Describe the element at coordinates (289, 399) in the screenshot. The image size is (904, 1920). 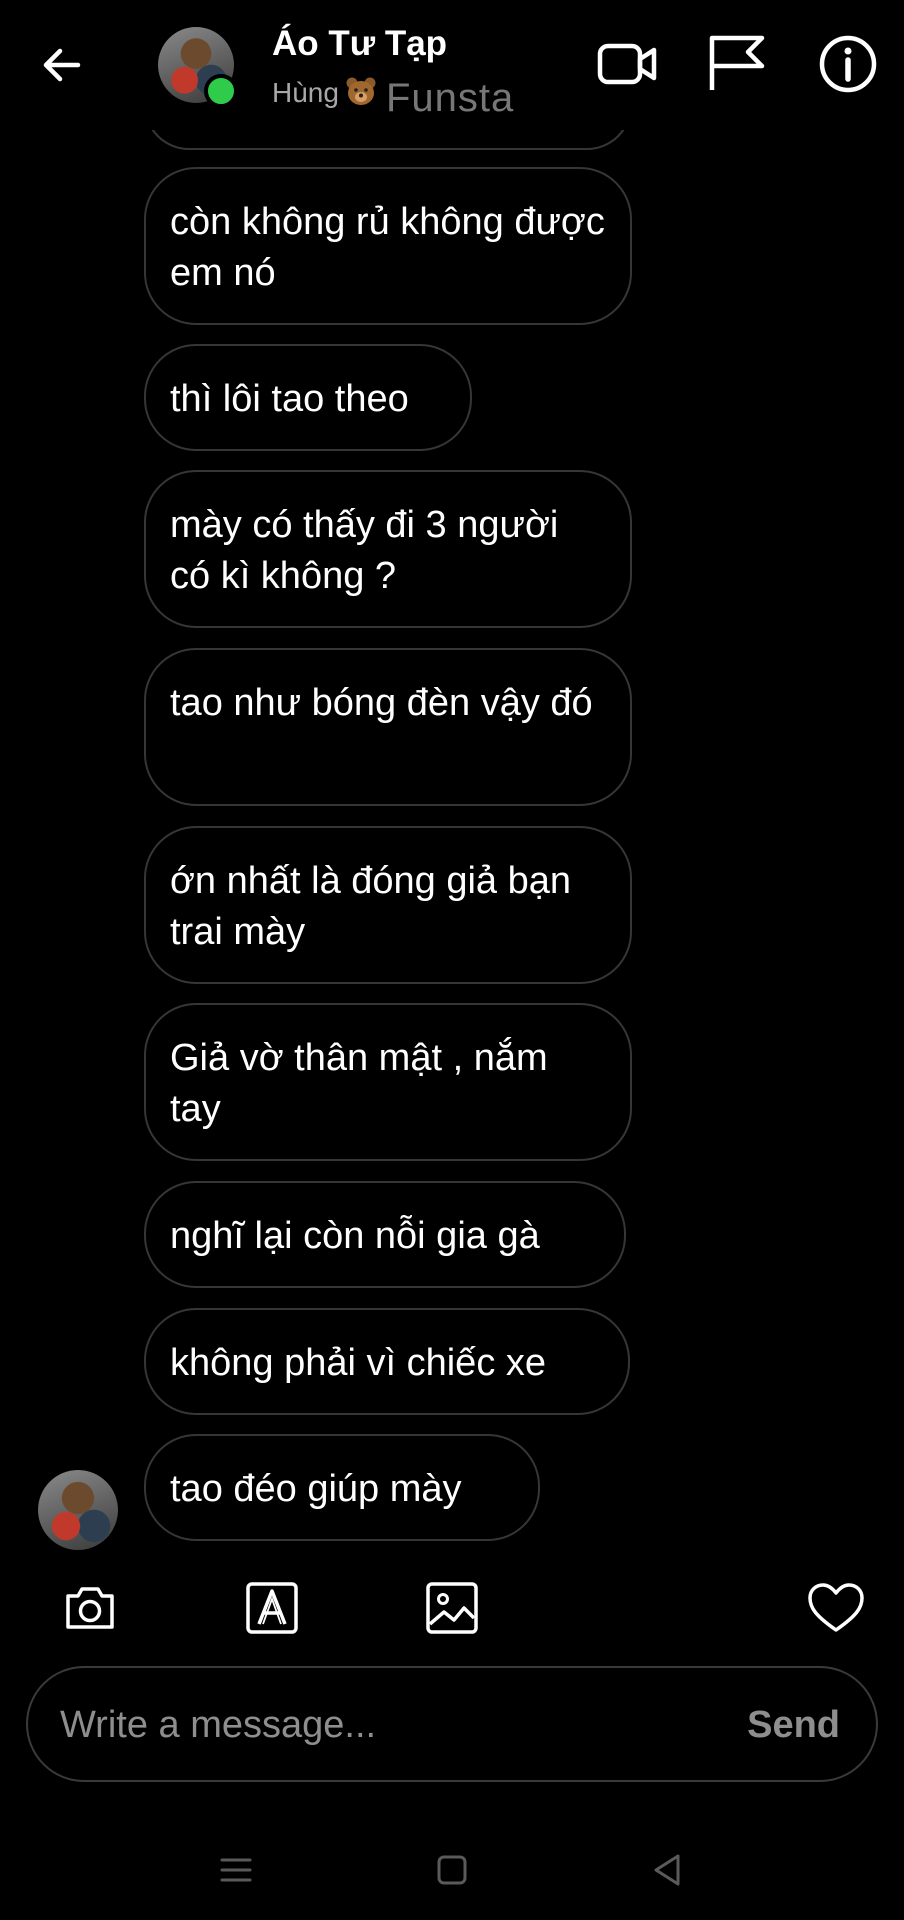
I see `message-text: thì lôi tao theo` at that location.